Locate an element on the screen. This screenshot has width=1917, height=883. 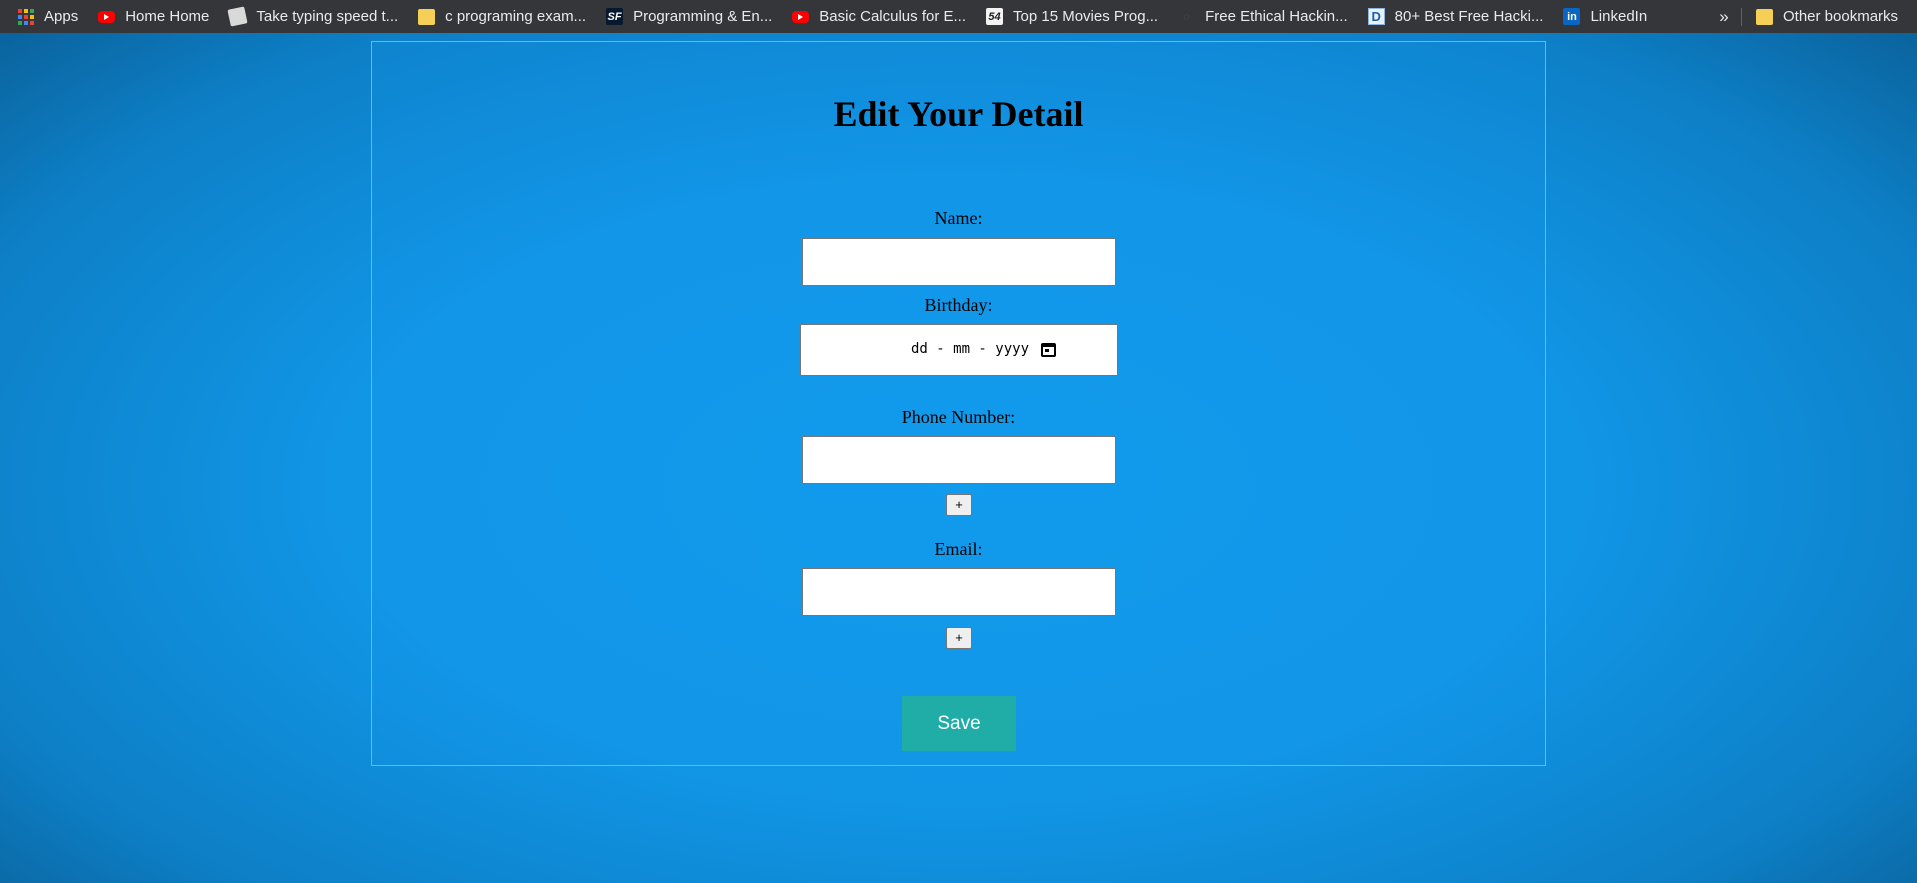
save-button: Save is located at coordinates (959, 723).